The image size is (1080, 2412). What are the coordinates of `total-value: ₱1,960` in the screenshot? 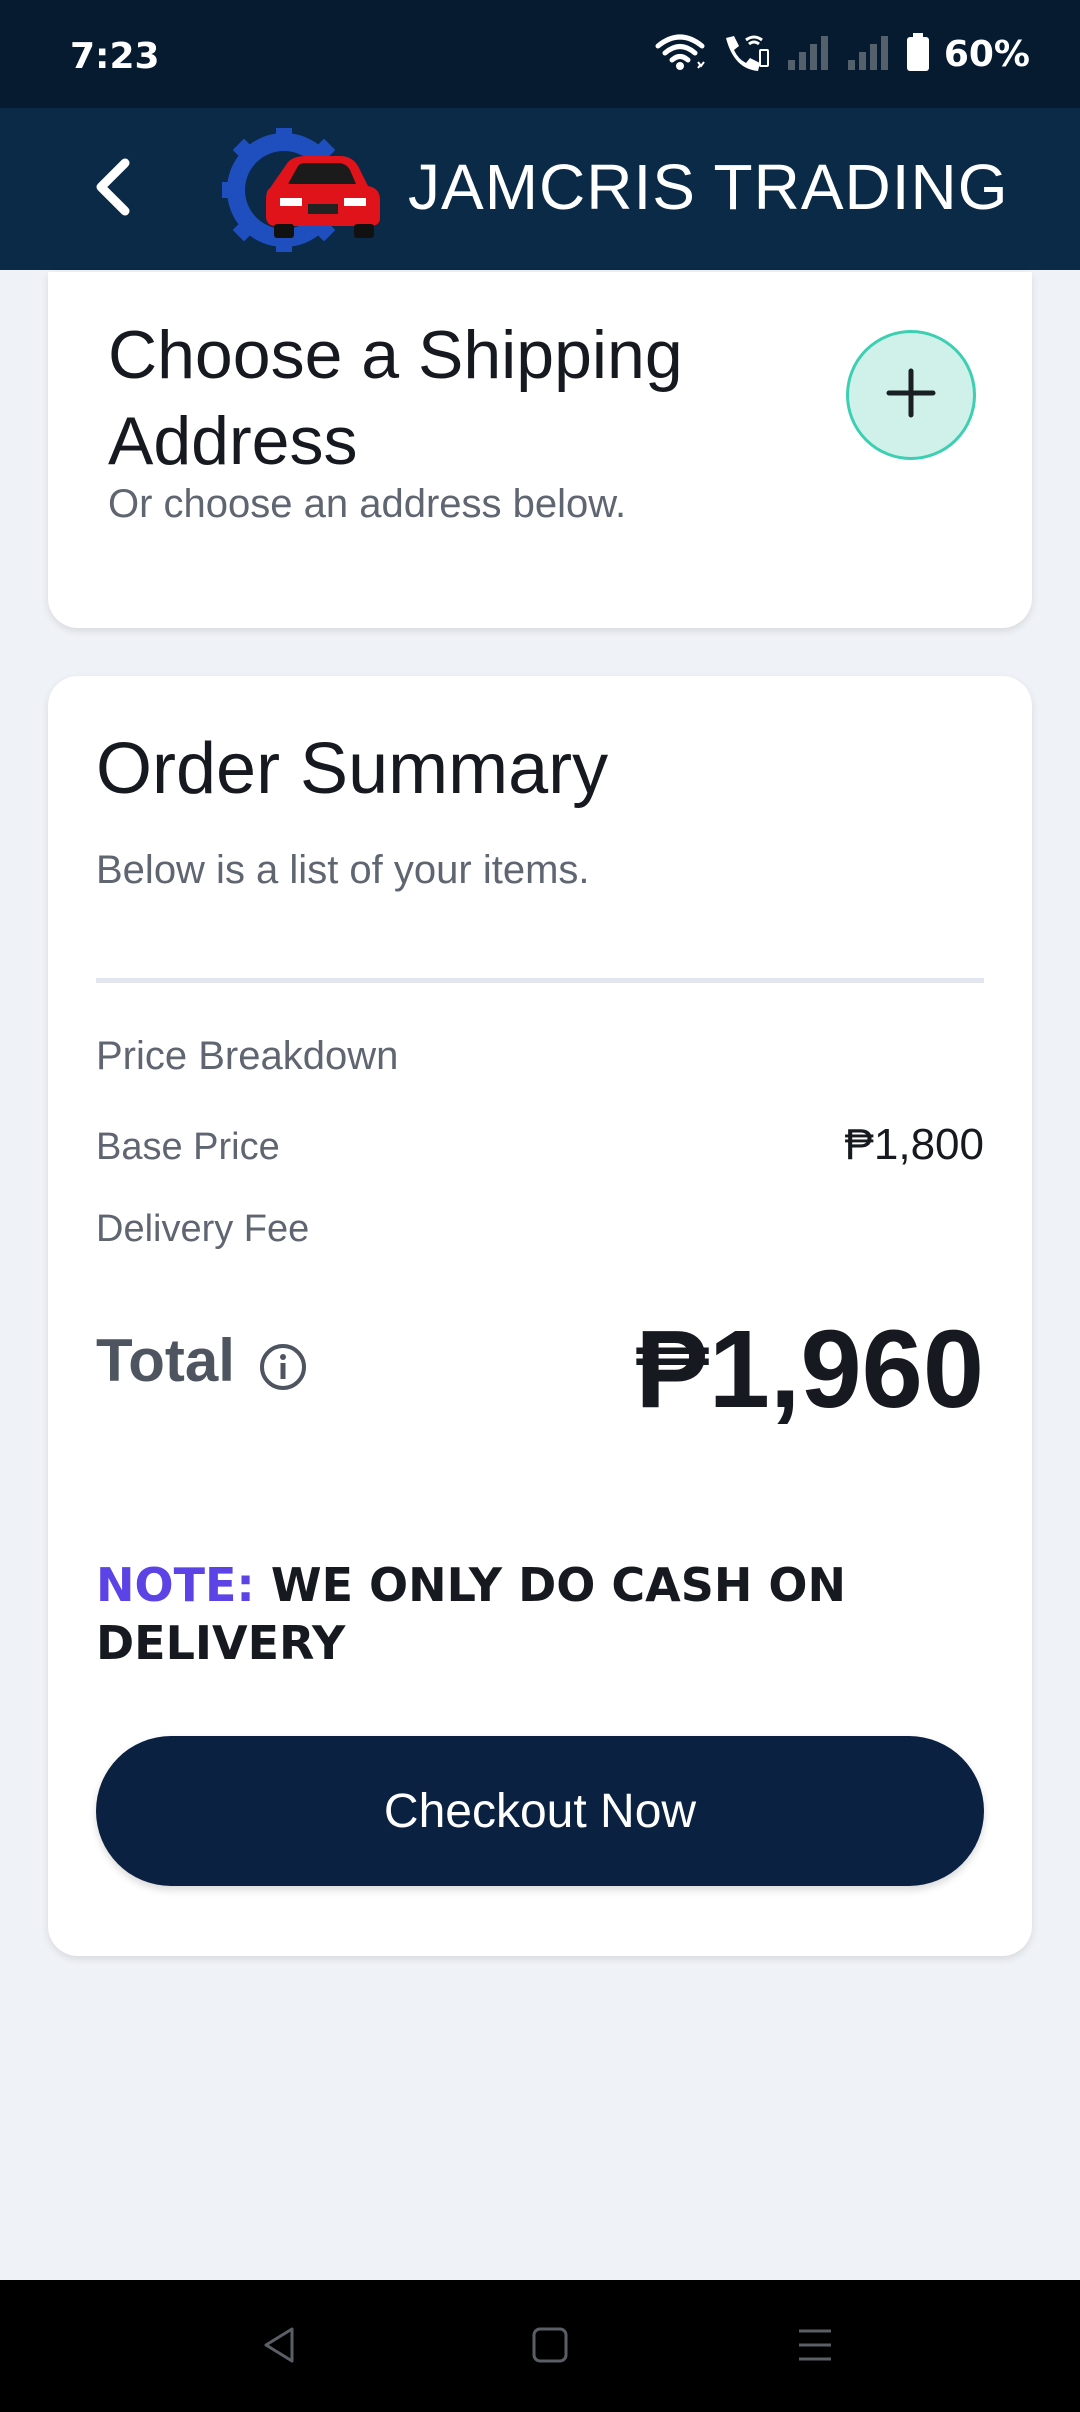 It's located at (809, 1369).